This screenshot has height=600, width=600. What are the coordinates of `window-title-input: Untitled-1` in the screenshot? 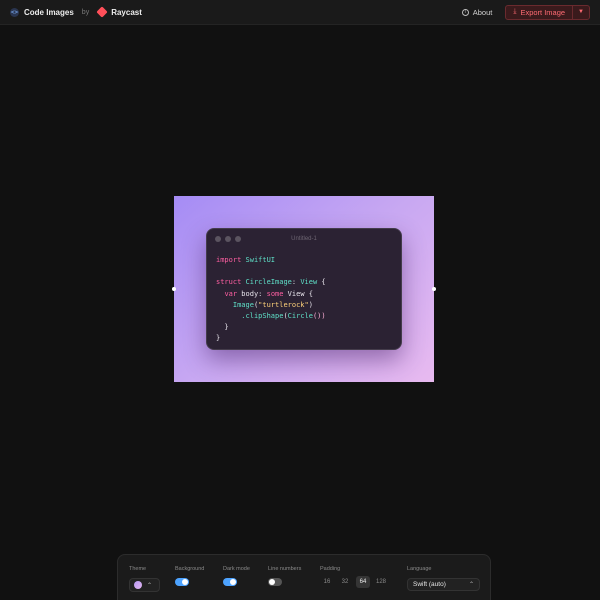 It's located at (304, 239).